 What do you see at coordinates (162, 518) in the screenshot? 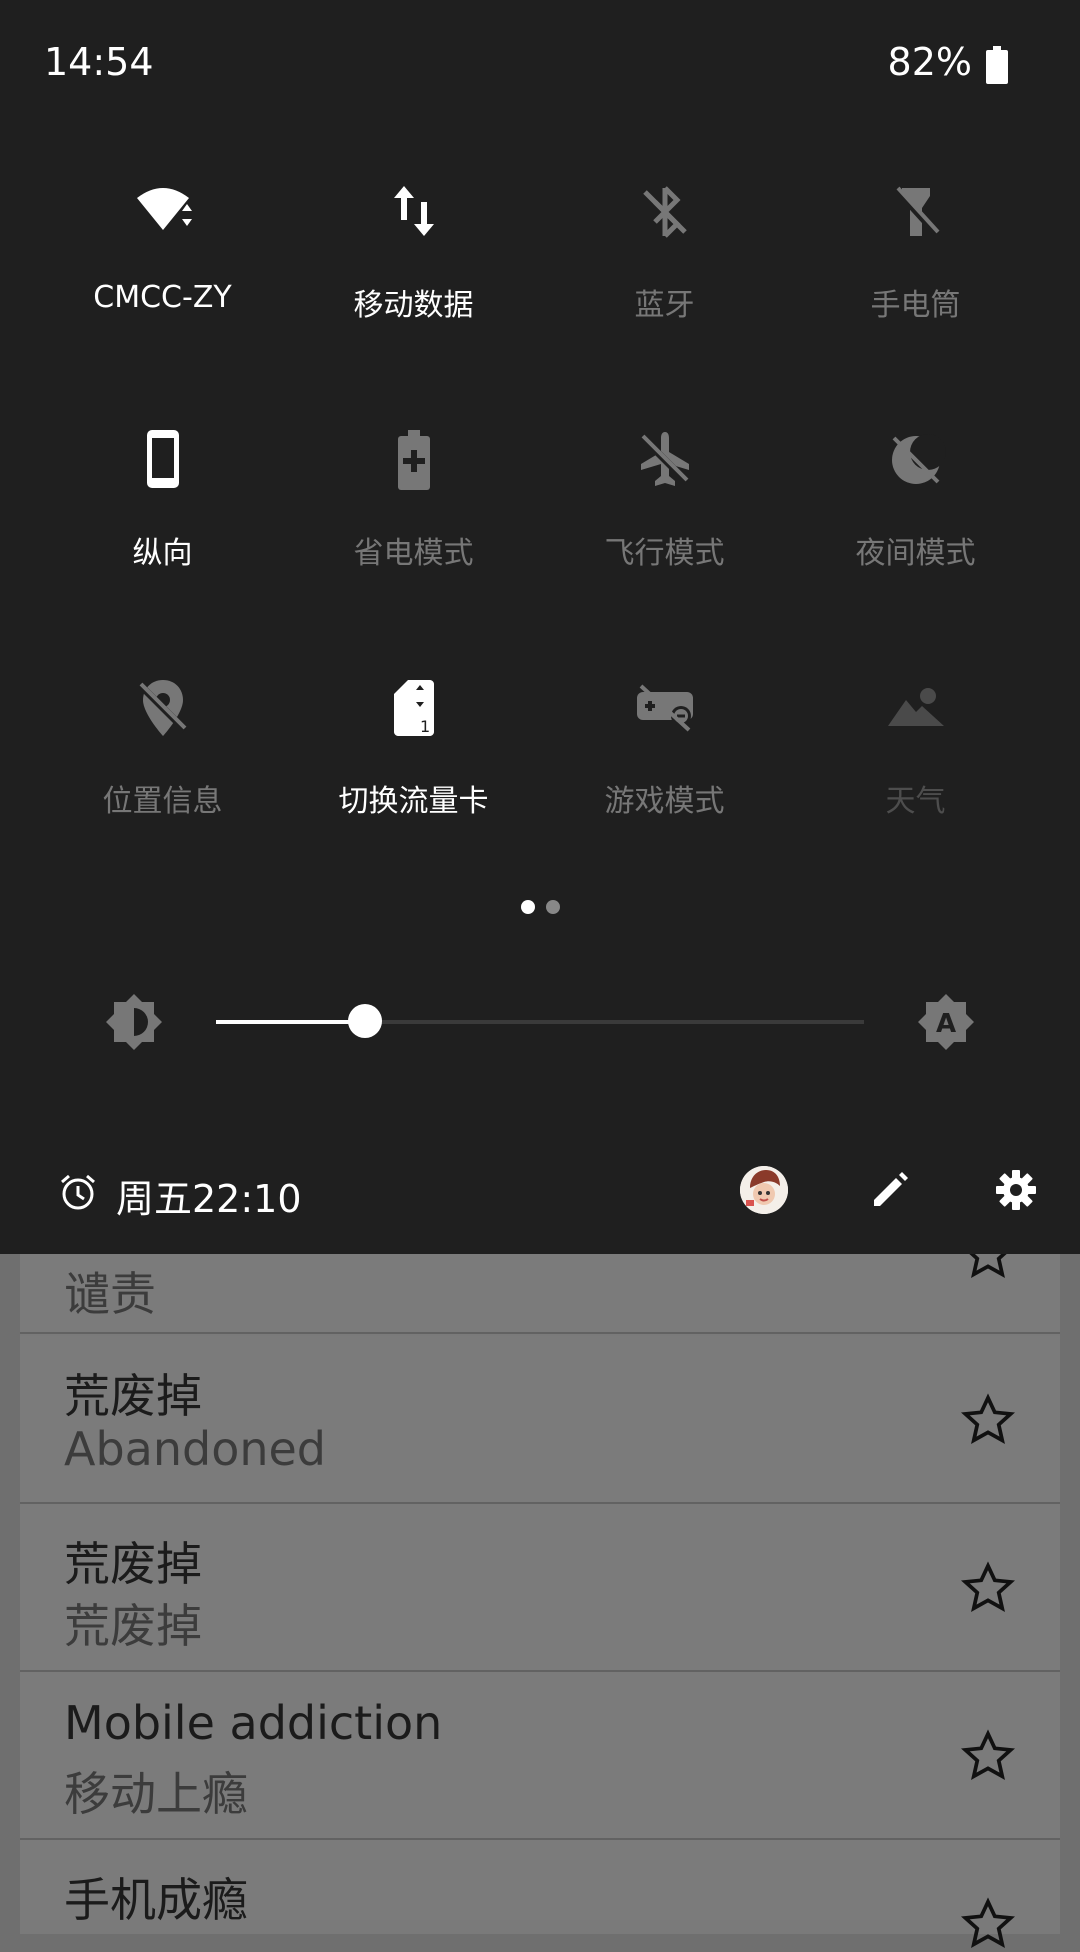
I see `tile-orientation: 纵向` at bounding box center [162, 518].